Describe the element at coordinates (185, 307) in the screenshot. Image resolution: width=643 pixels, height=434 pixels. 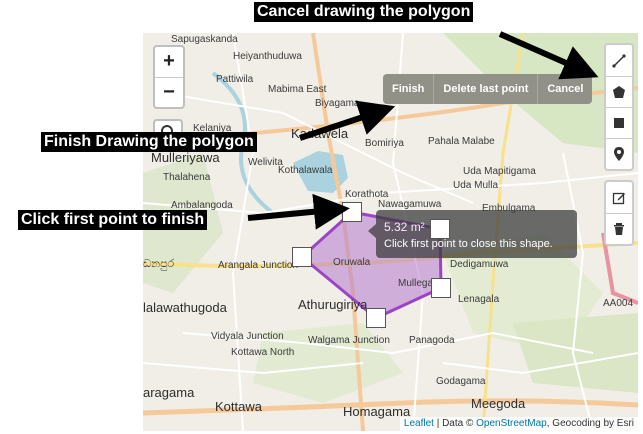
I see `place-label: lalawathugoda` at that location.